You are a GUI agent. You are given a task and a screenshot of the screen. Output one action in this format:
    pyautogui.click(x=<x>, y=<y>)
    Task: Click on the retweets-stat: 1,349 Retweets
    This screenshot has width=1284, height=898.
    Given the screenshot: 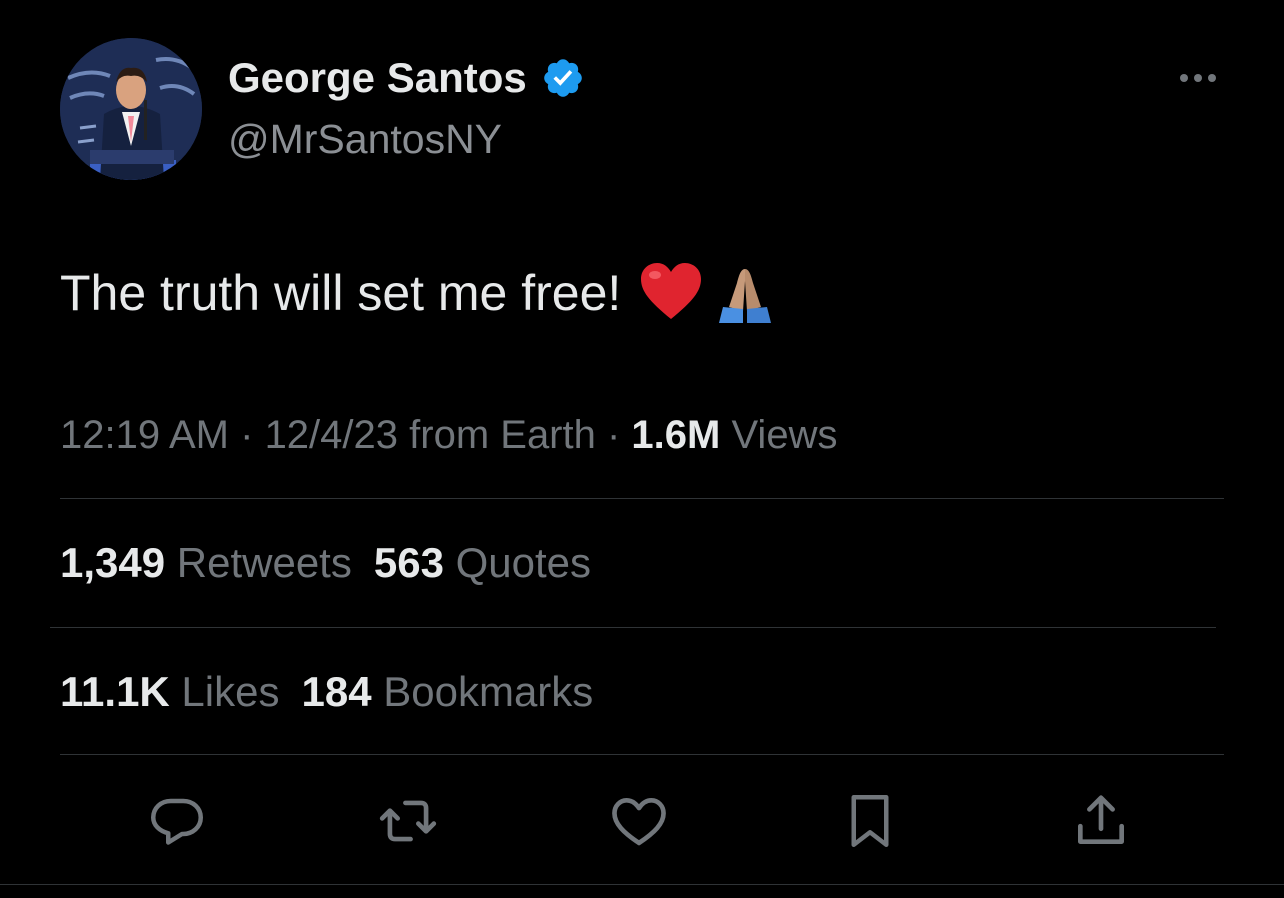 What is the action you would take?
    pyautogui.click(x=206, y=562)
    